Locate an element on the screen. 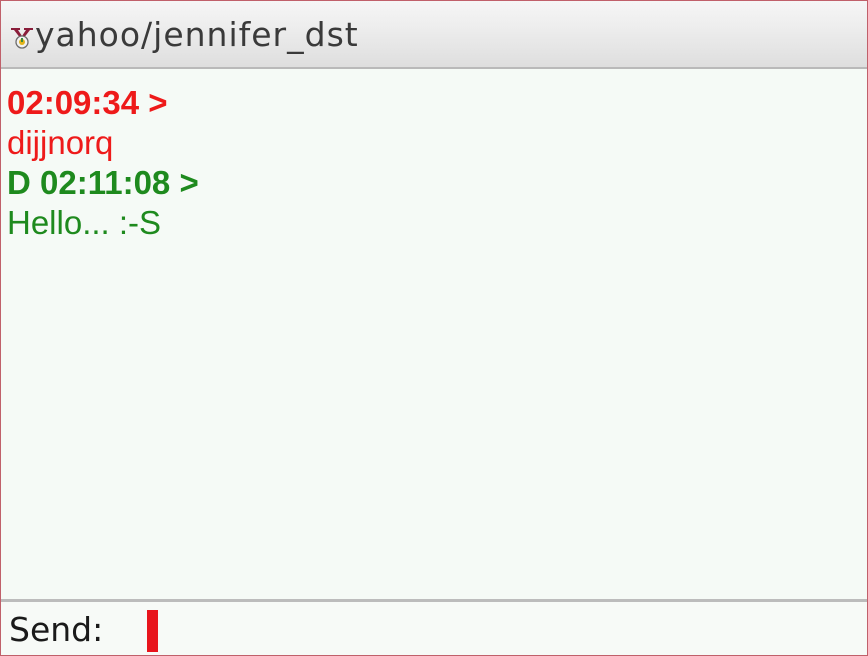  text-caret is located at coordinates (152, 631).